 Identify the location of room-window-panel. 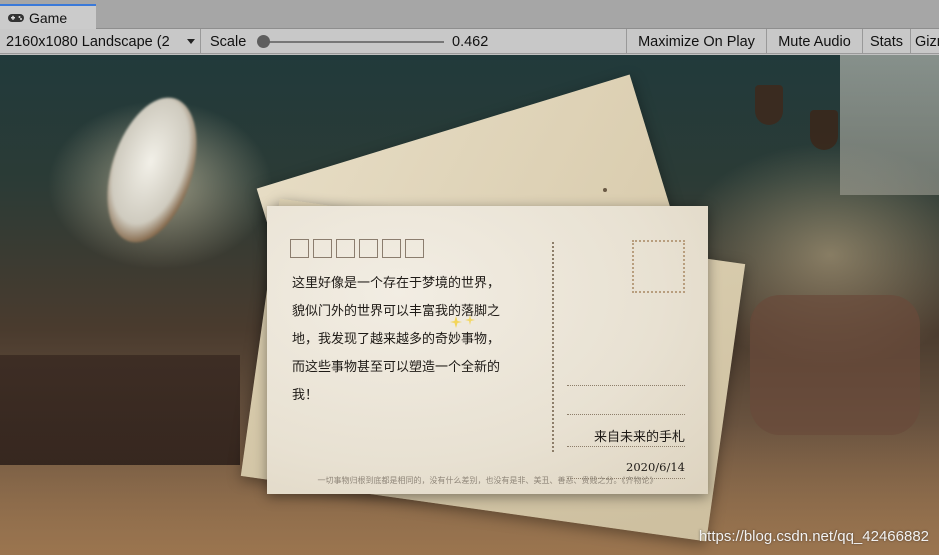
(889, 125).